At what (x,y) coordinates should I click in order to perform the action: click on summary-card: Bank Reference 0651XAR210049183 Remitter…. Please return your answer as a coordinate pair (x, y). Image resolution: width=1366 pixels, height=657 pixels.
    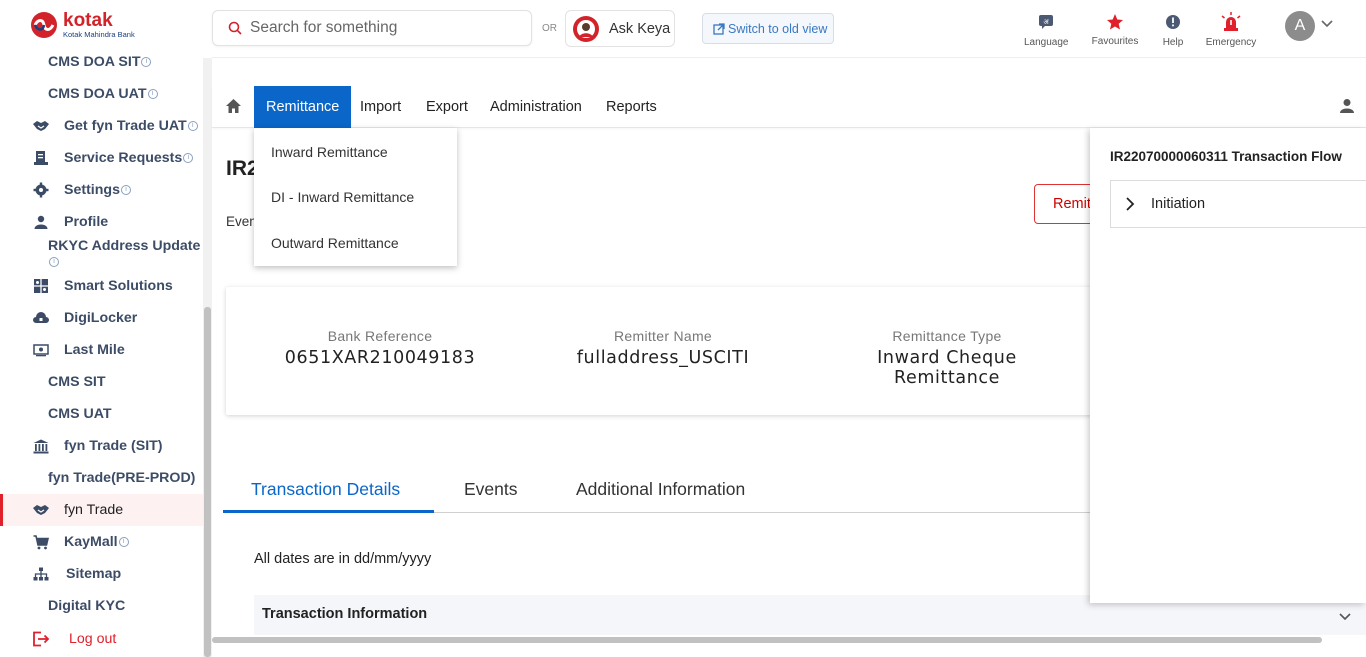
    Looking at the image, I should click on (666, 351).